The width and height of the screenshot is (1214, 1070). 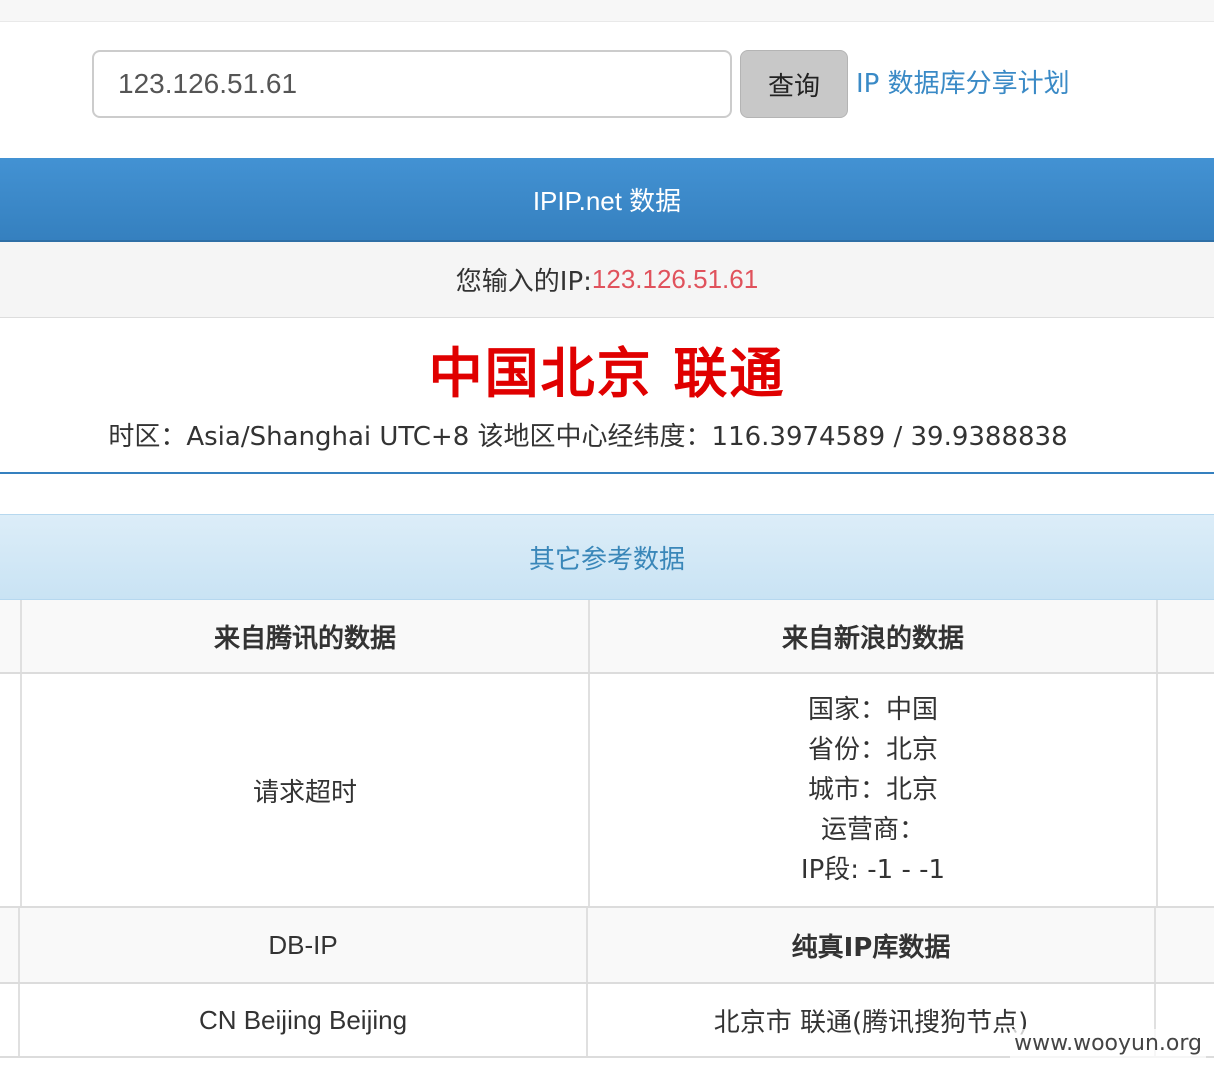 What do you see at coordinates (873, 870) in the screenshot?
I see `sina-ip-range: IP段: -1 - -1` at bounding box center [873, 870].